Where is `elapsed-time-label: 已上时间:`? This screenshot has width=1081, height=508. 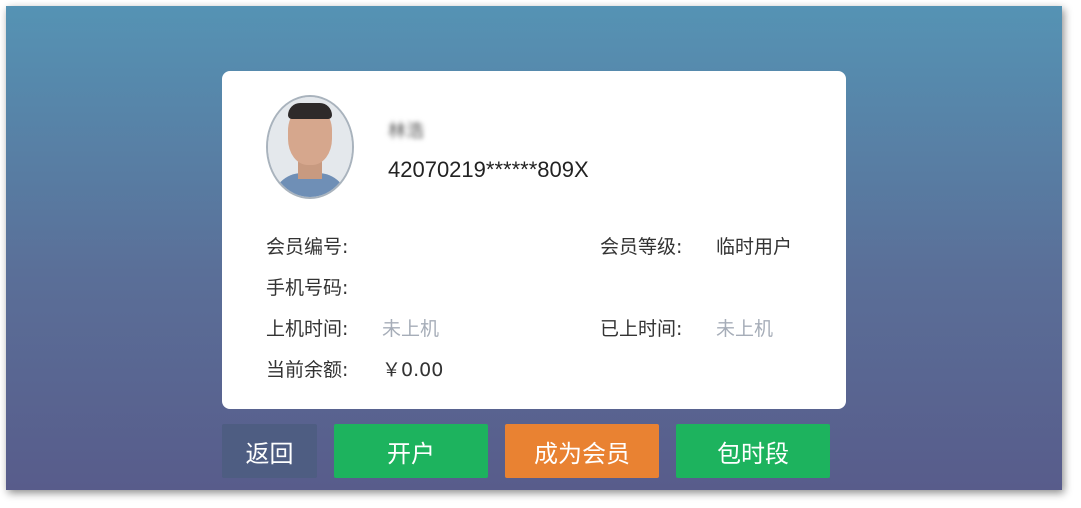 elapsed-time-label: 已上时间: is located at coordinates (641, 329).